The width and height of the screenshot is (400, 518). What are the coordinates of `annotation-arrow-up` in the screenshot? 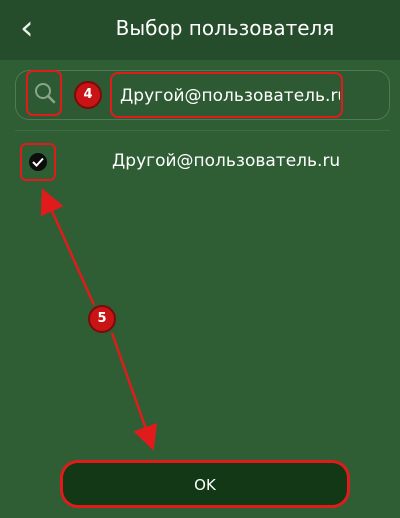 It's located at (68, 247).